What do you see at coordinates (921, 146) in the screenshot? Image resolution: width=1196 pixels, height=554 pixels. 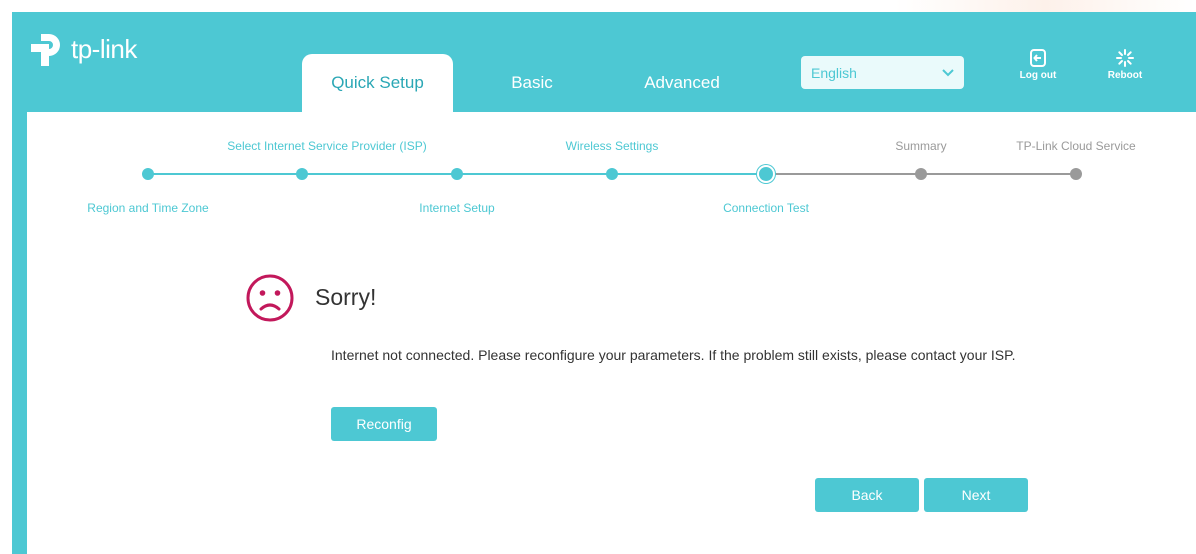 I see `step-label-summary: Summary` at bounding box center [921, 146].